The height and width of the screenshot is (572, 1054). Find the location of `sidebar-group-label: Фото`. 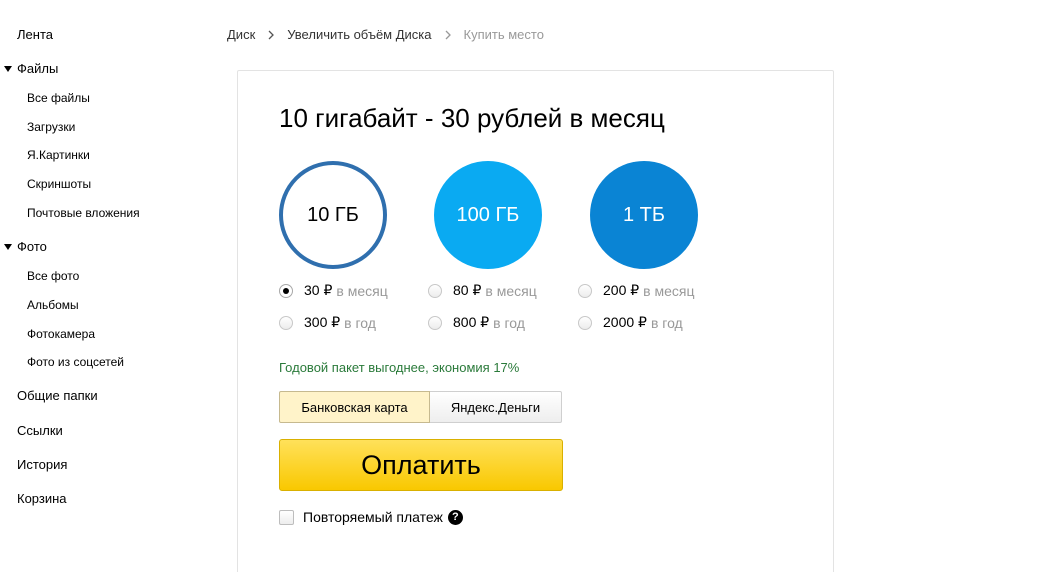

sidebar-group-label: Фото is located at coordinates (32, 246).